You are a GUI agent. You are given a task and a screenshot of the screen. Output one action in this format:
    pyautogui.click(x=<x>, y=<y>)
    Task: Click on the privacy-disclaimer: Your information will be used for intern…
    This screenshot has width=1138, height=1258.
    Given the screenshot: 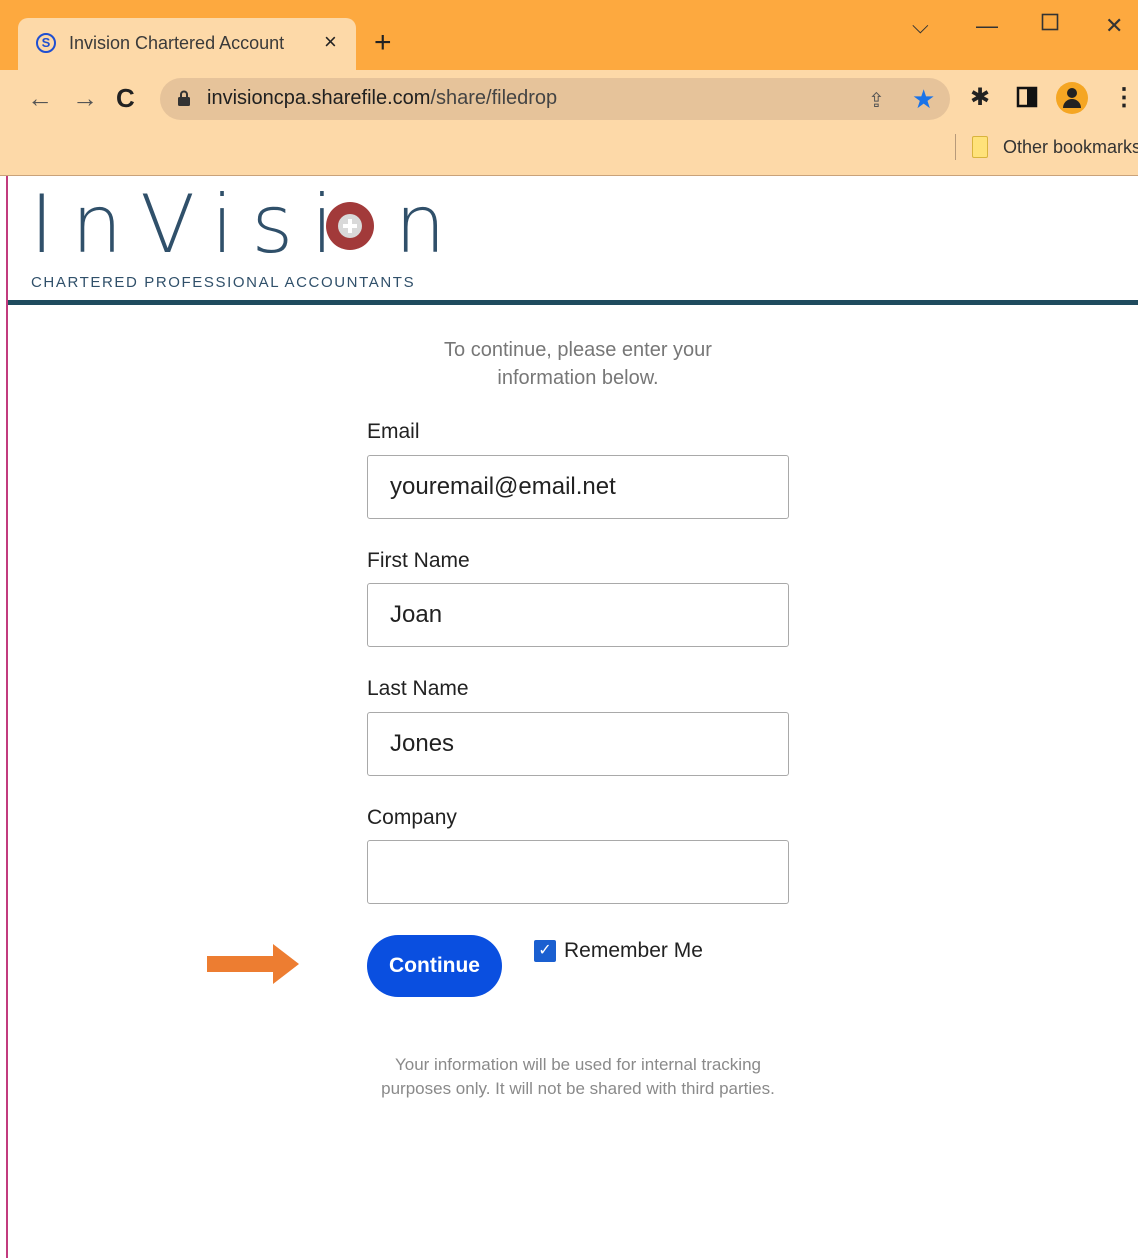 What is the action you would take?
    pyautogui.click(x=578, y=1076)
    